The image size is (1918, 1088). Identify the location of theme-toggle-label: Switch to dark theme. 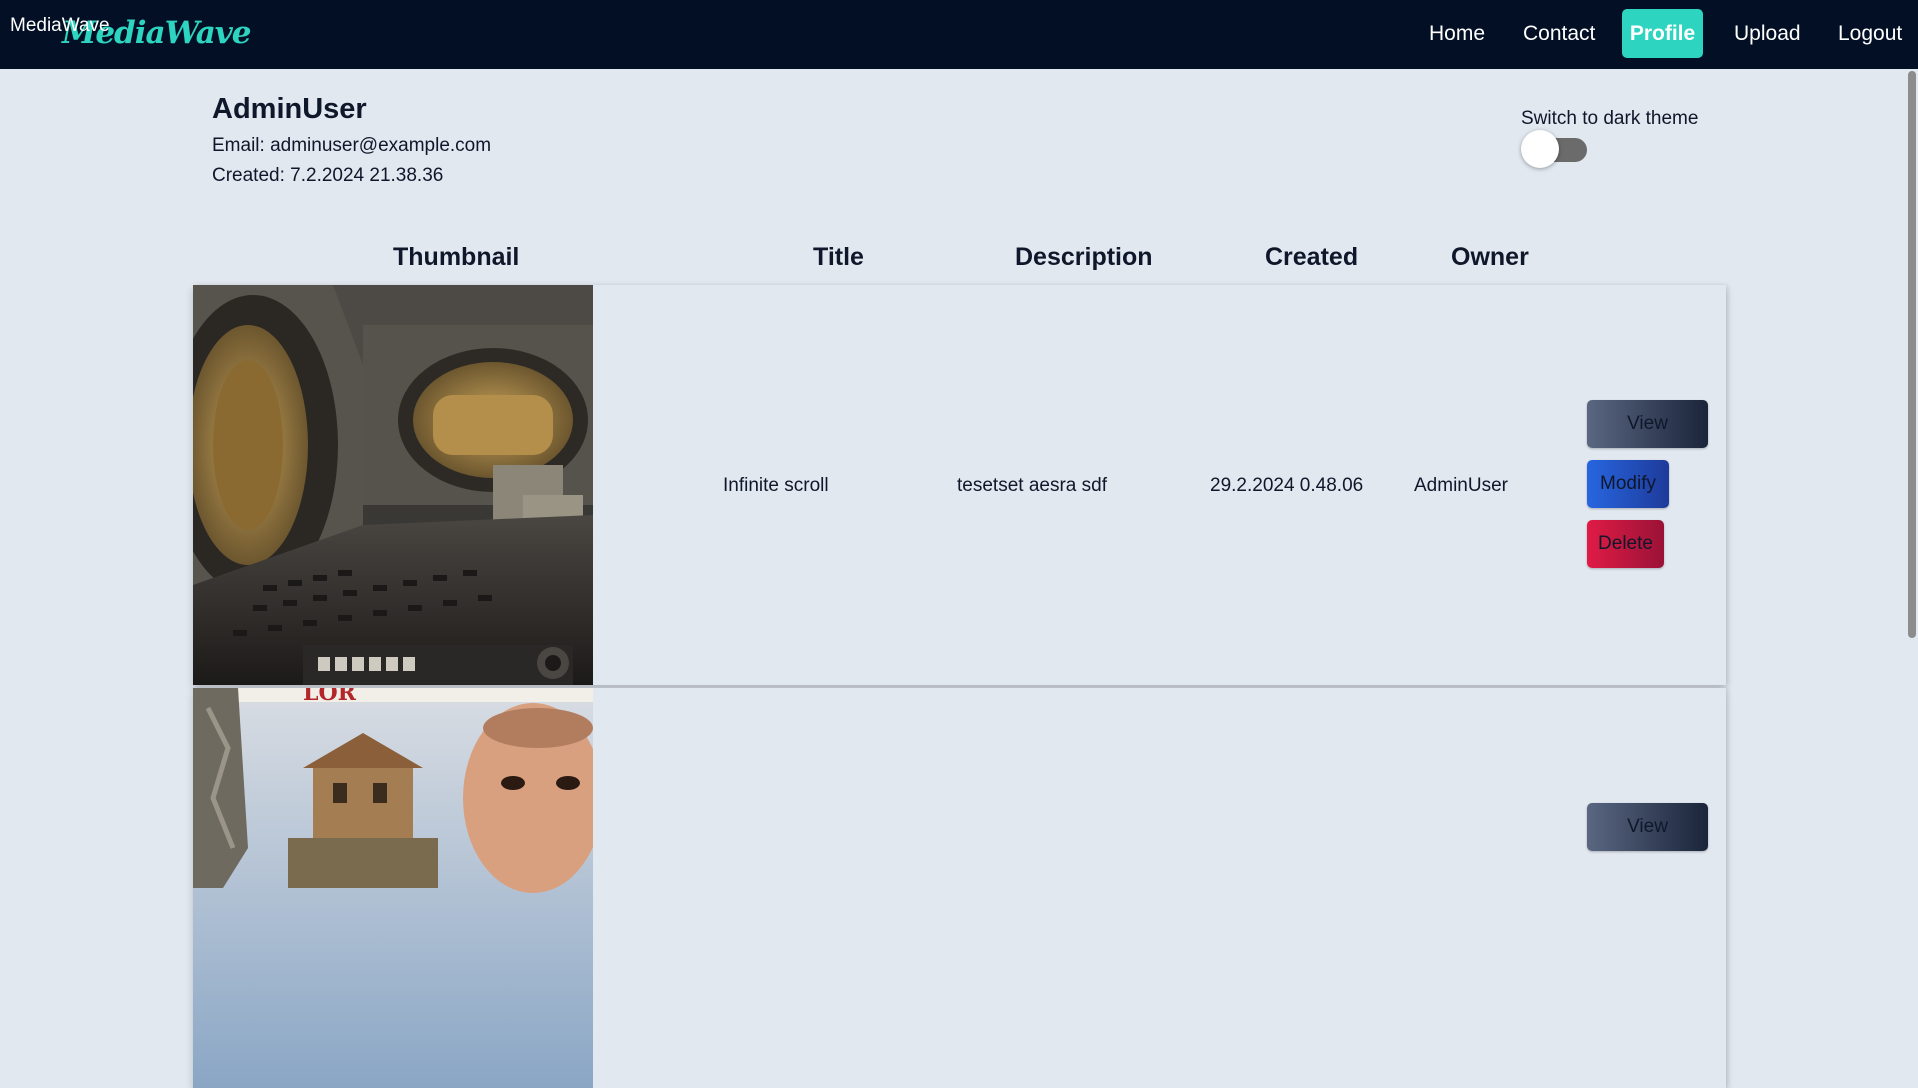
(1610, 118).